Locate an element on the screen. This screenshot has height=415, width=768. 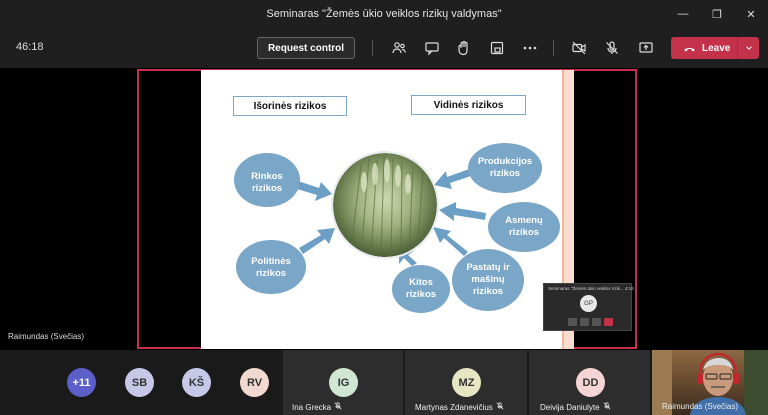
leave-main: Leave is located at coordinates (704, 48).